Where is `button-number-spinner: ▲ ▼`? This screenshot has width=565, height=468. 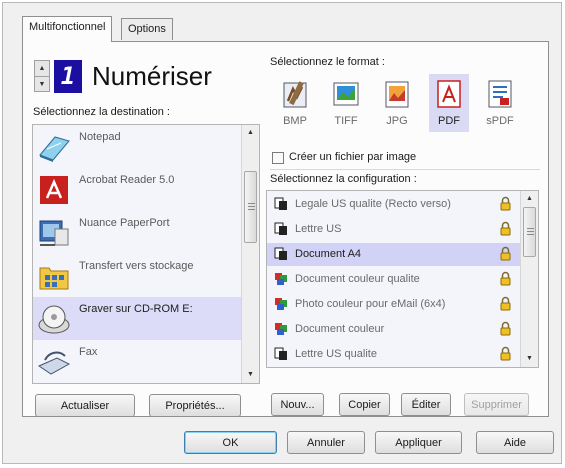
button-number-spinner: ▲ ▼ is located at coordinates (42, 76).